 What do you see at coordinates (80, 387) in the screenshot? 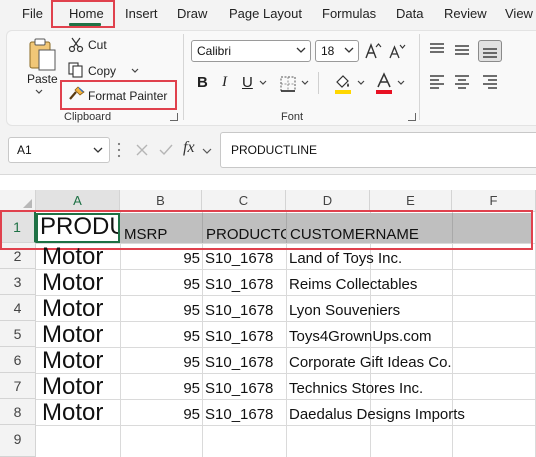
I see `cell-a7: Motor` at bounding box center [80, 387].